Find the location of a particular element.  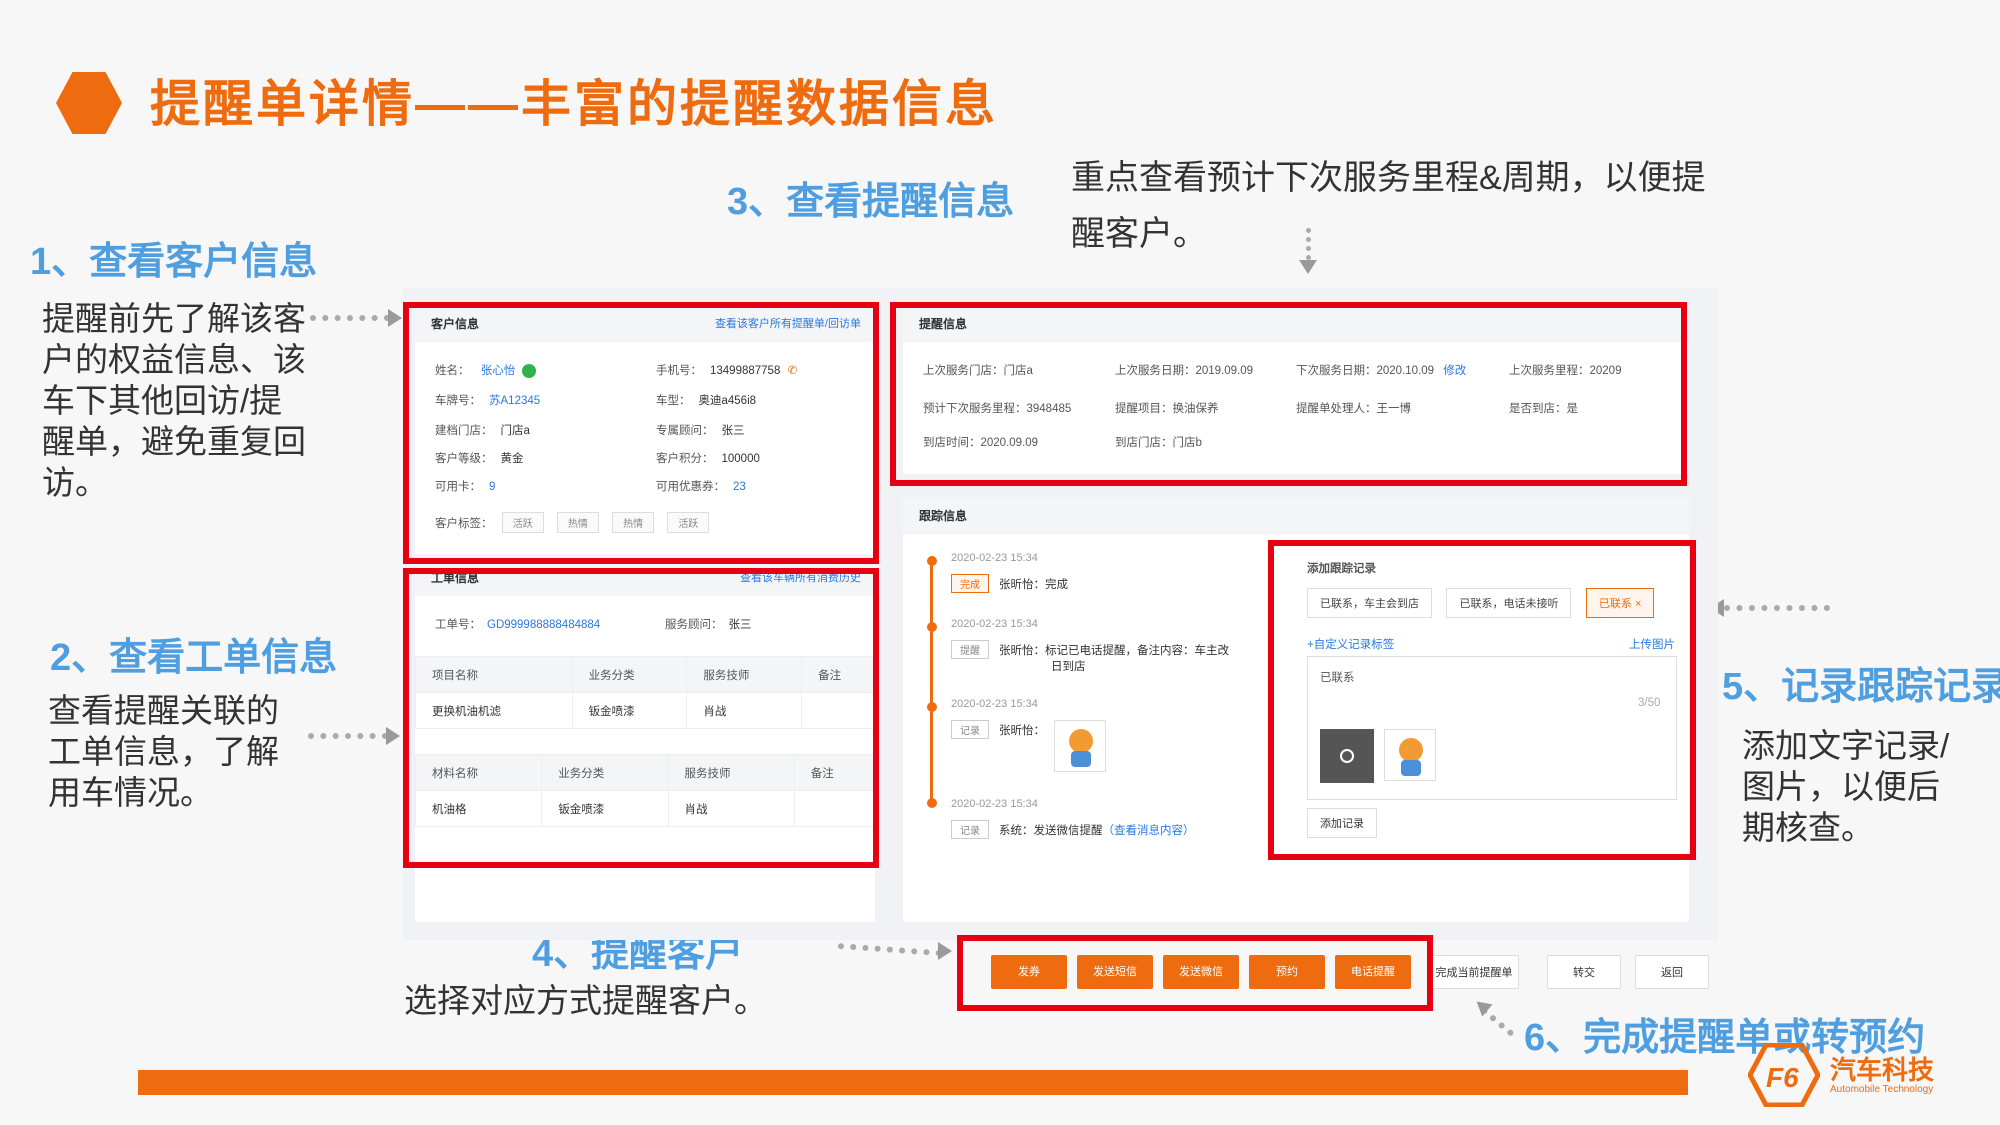

callout-3-title: 3、查看提醒信息 is located at coordinates (871, 202).